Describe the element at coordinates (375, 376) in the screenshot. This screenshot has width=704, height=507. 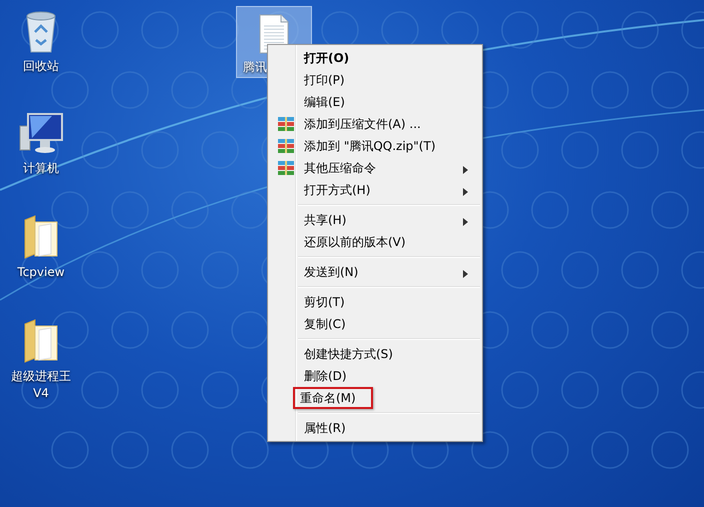
I see `menu-item: 删除(D)` at that location.